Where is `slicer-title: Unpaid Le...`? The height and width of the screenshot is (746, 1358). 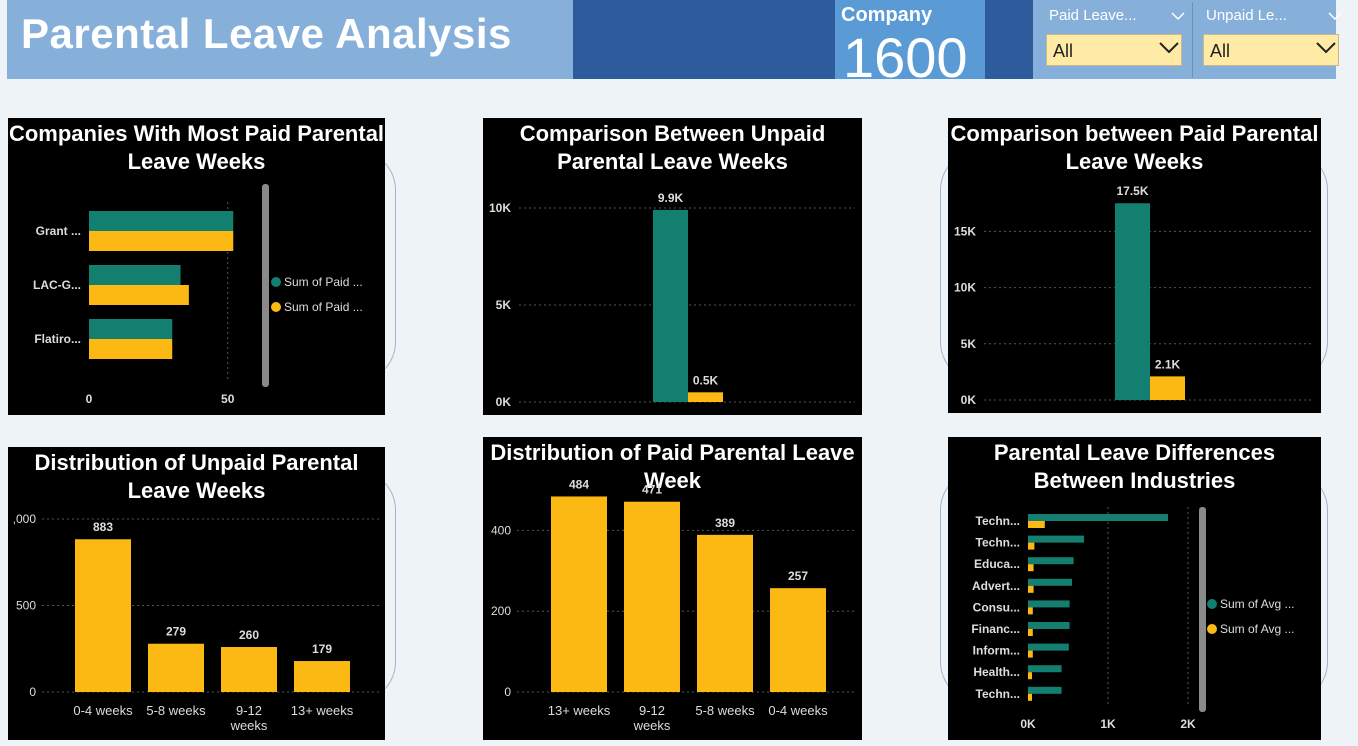
slicer-title: Unpaid Le... is located at coordinates (1246, 15).